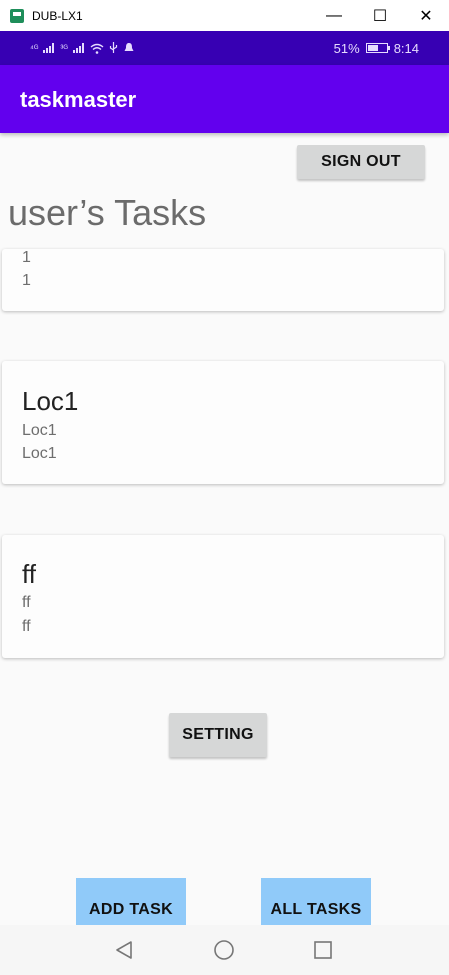 The image size is (449, 975). What do you see at coordinates (224, 15) in the screenshot?
I see `window-titlebar: DUB-LX1 — ☐ ✕` at bounding box center [224, 15].